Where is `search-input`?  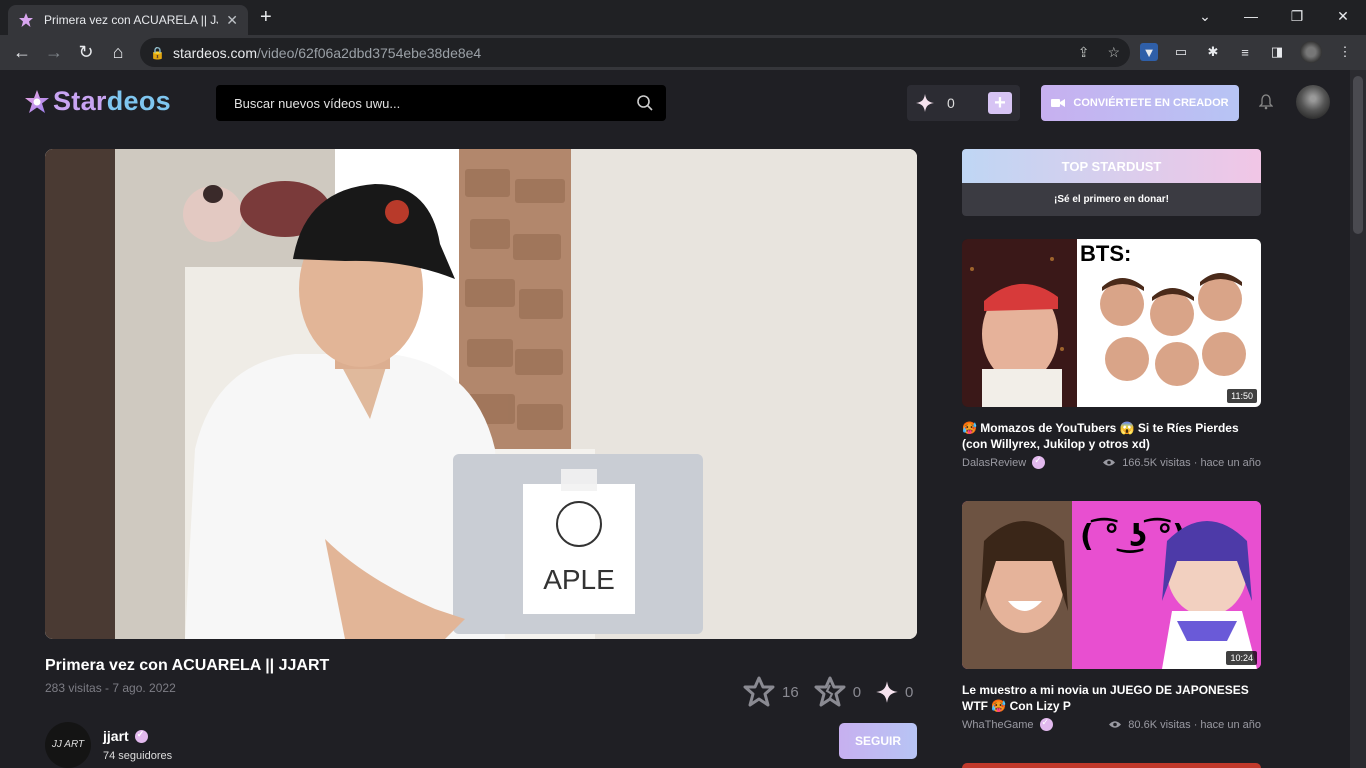
search-input is located at coordinates (429, 103).